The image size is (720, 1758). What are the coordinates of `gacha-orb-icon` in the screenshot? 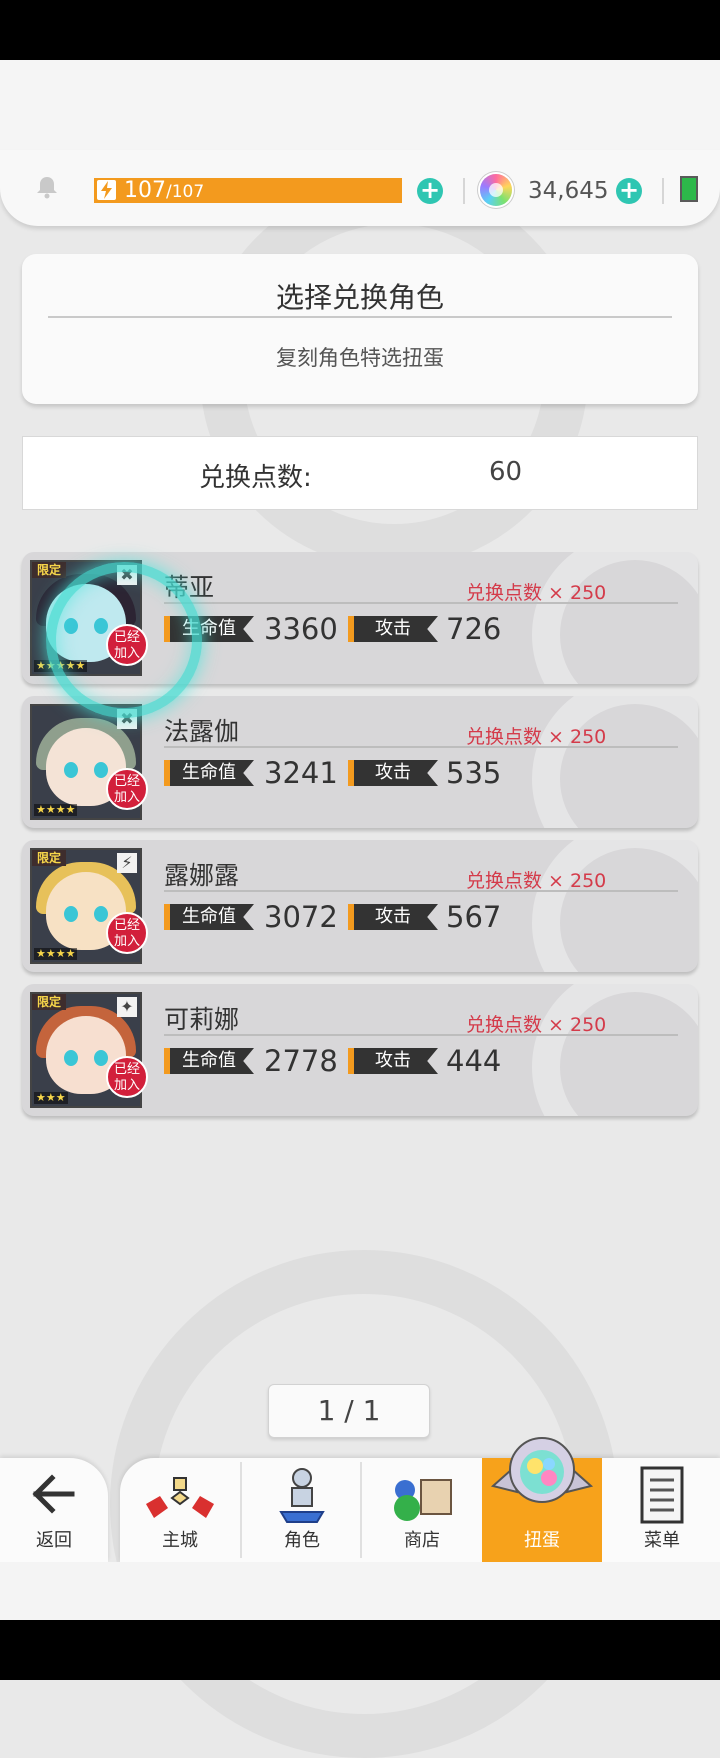 It's located at (542, 1470).